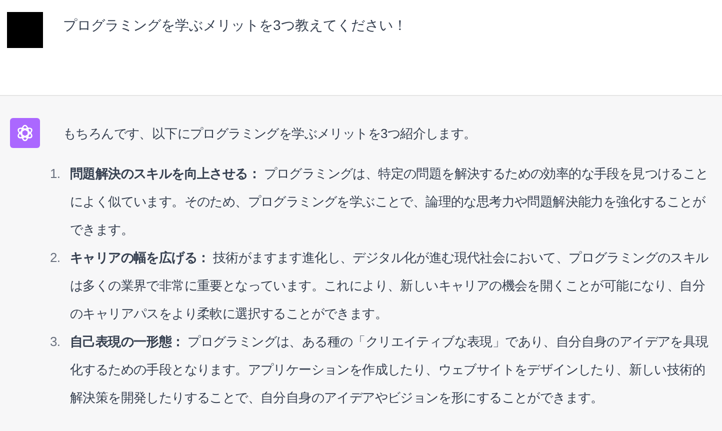 The height and width of the screenshot is (431, 722). Describe the element at coordinates (56, 258) in the screenshot. I see `list-number: 2.` at that location.